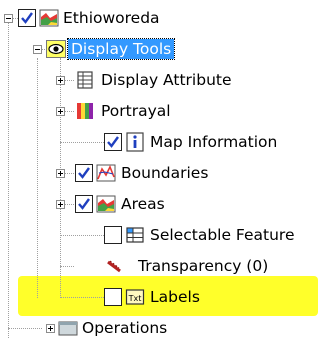  I want to click on display-tools-item: Display Tools, so click(121, 49).